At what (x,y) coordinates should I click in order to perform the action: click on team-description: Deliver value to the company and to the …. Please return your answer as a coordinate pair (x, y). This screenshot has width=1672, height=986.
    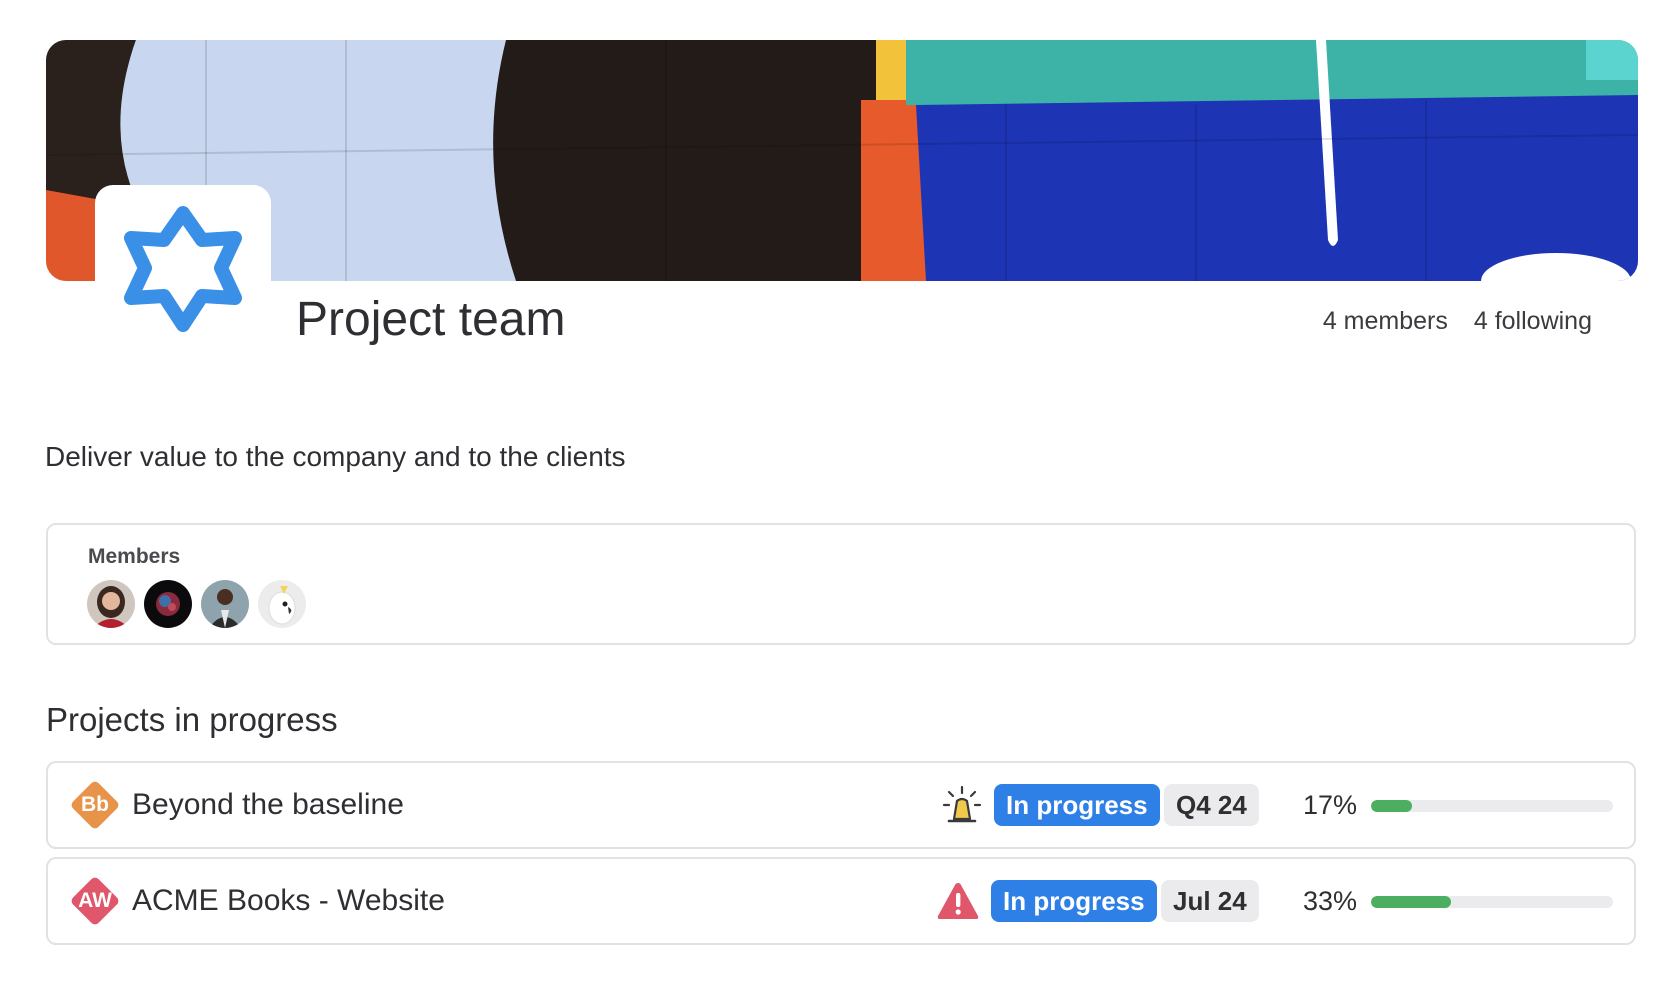
    Looking at the image, I should click on (335, 456).